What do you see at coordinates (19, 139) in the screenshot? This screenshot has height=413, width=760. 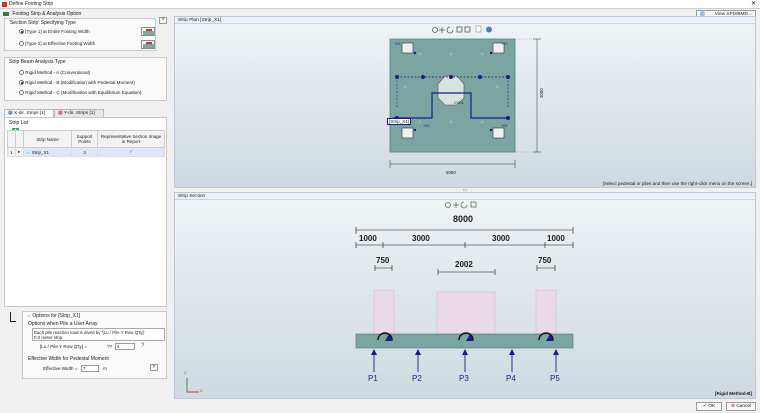 I see `col-expand` at bounding box center [19, 139].